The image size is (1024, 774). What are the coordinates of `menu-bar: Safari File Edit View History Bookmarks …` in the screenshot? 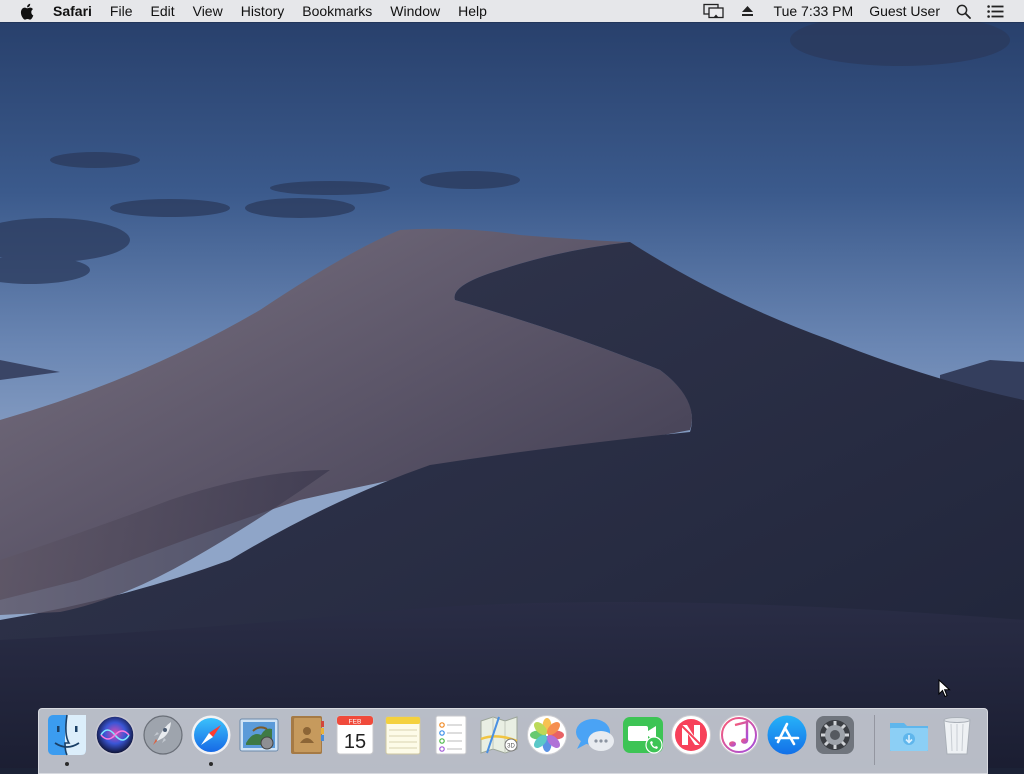 It's located at (512, 11).